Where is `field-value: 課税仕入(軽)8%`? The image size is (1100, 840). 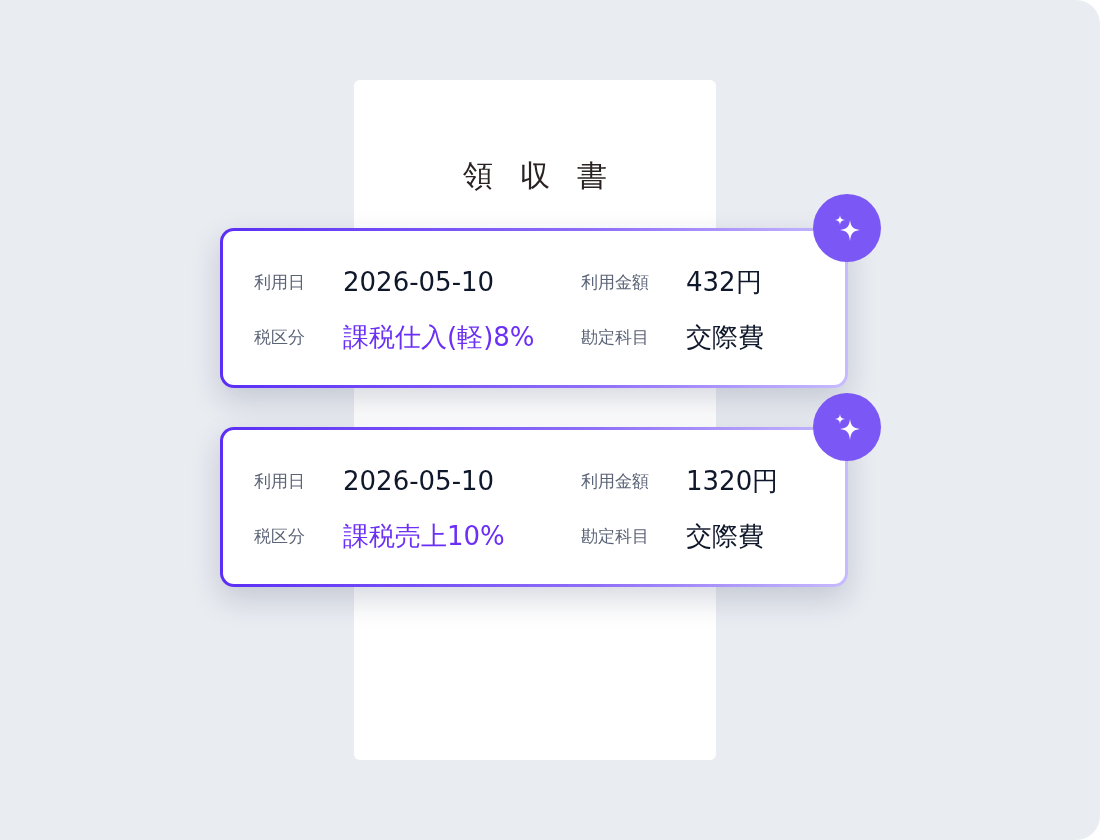
field-value: 課税仕入(軽)8% is located at coordinates (439, 337).